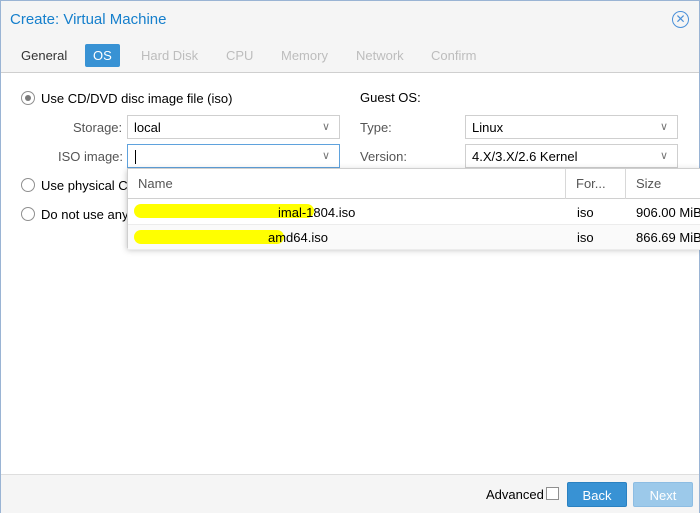  I want to click on os-version-label: Version:, so click(383, 156).